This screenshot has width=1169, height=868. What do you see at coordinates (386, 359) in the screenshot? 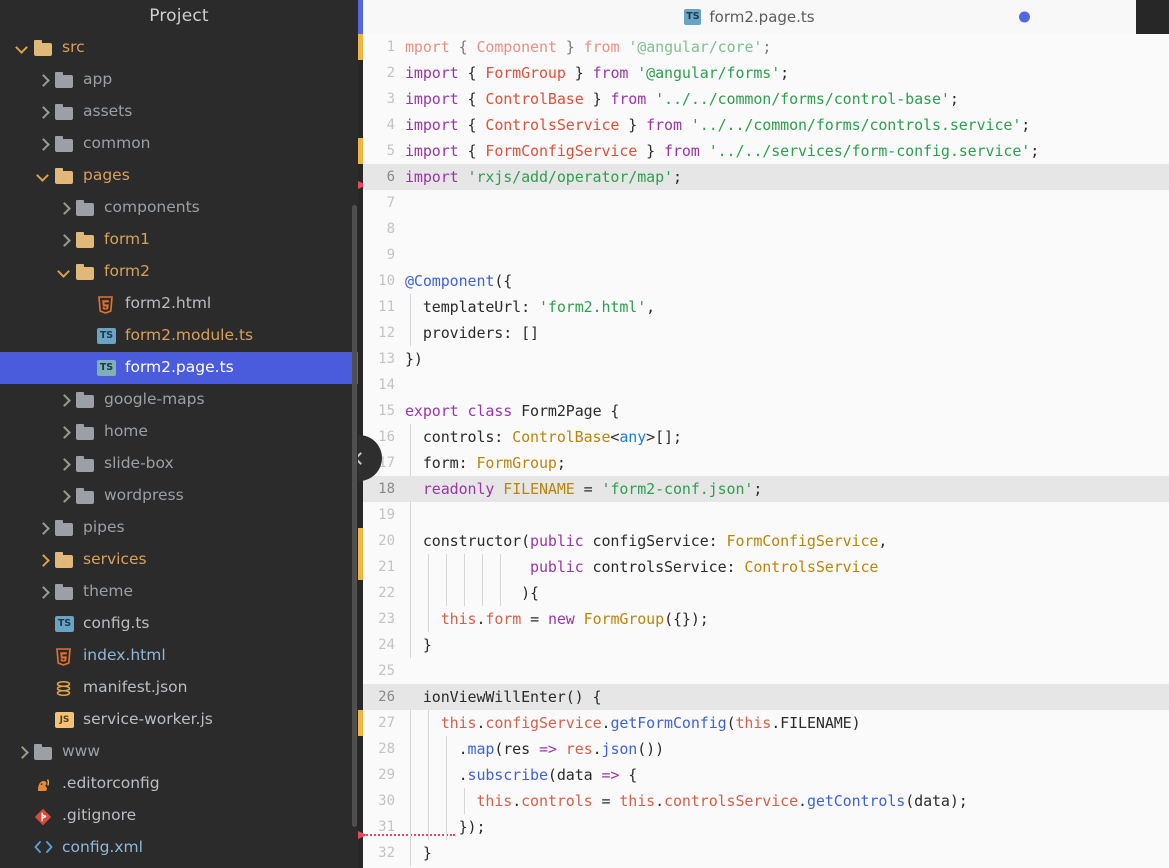
I see `line-number: 13` at bounding box center [386, 359].